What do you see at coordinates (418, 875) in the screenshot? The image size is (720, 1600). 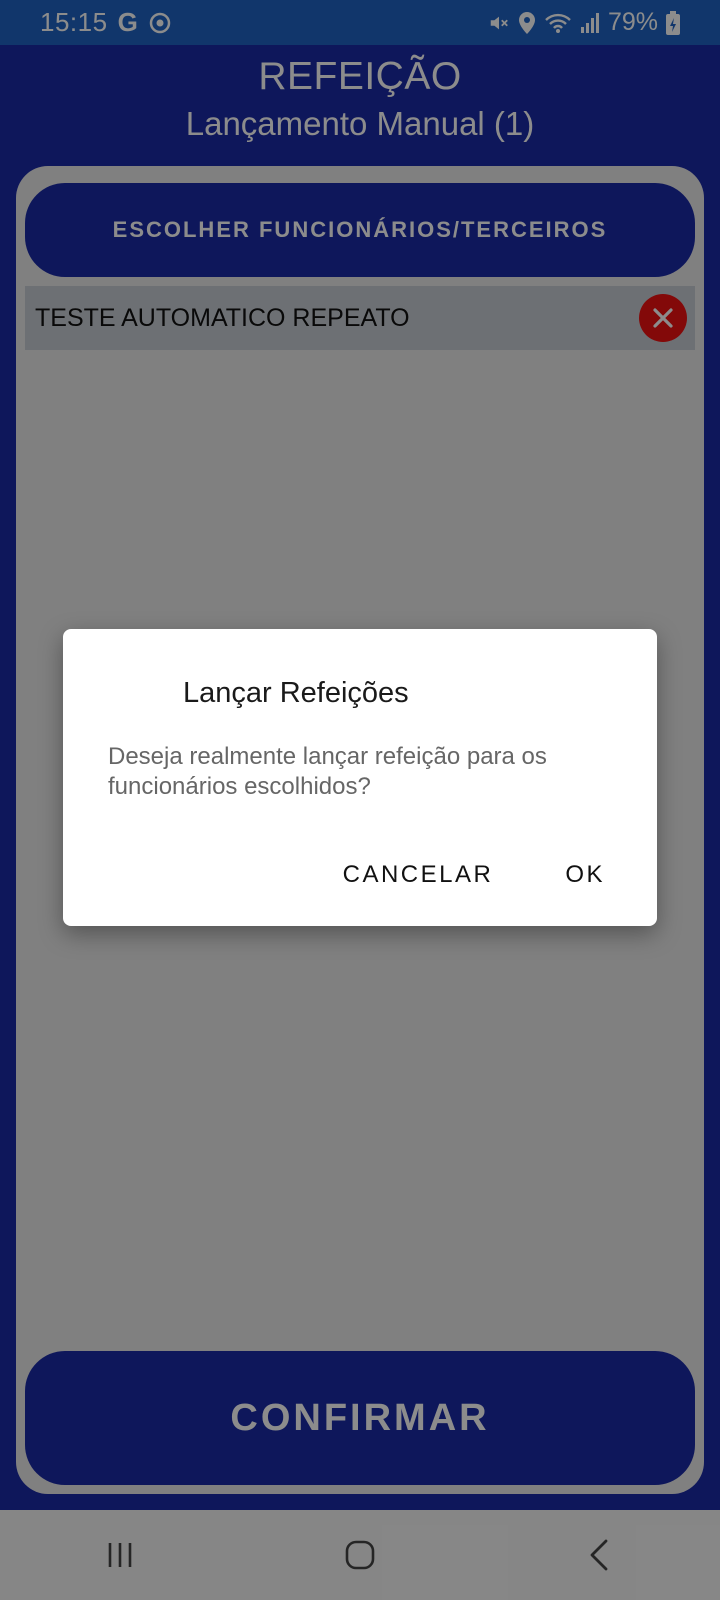 I see `cancel-button: CANCELAR` at bounding box center [418, 875].